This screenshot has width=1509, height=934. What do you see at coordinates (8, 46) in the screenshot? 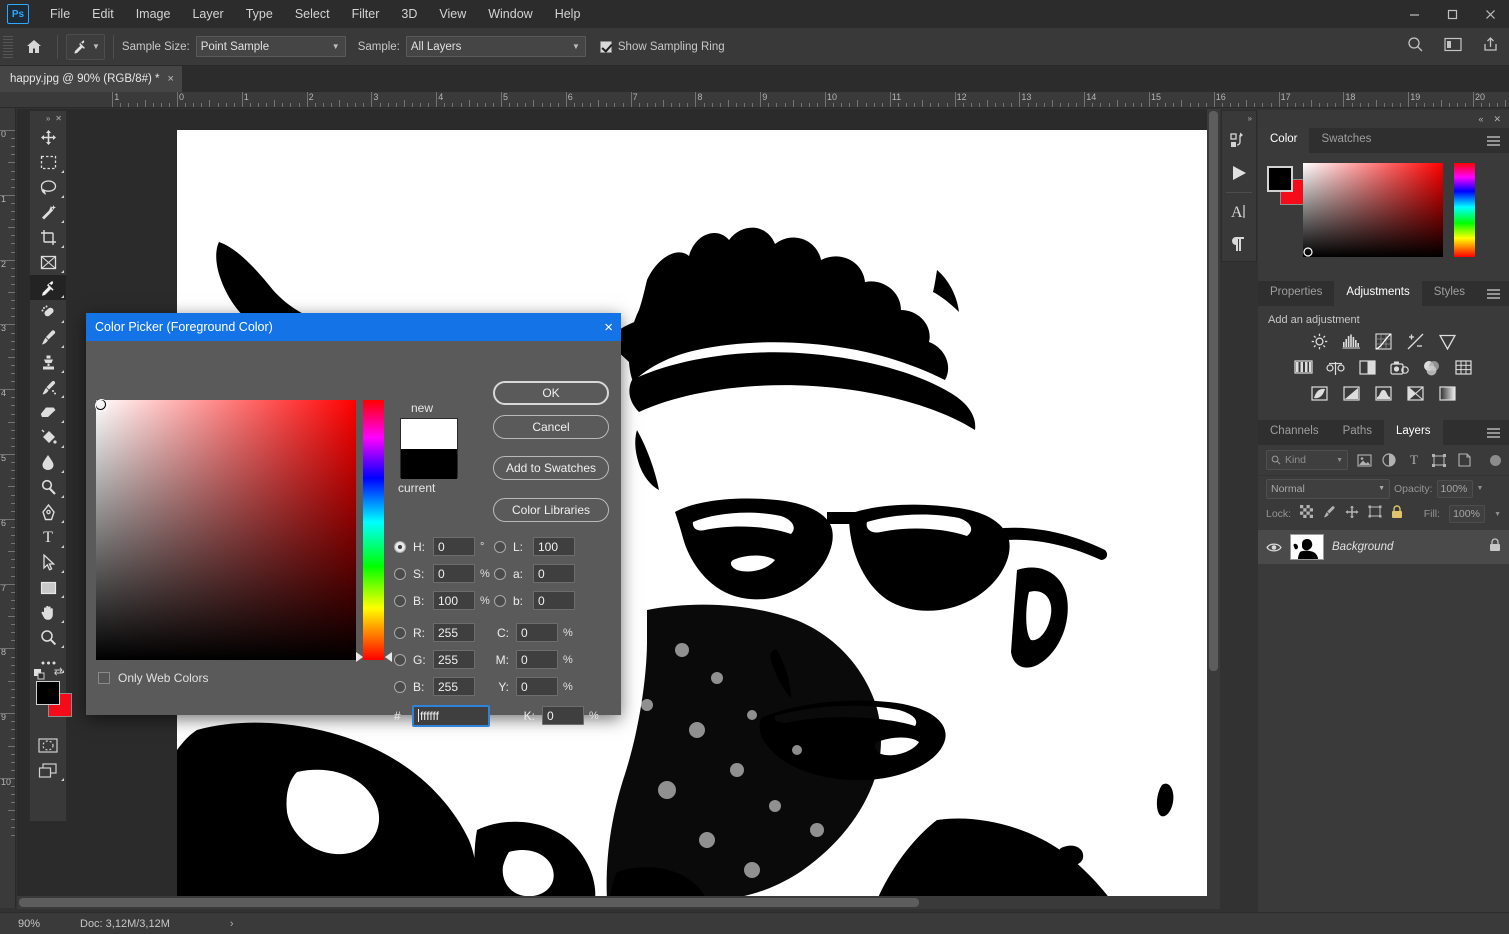
I see `options-bar-grip` at bounding box center [8, 46].